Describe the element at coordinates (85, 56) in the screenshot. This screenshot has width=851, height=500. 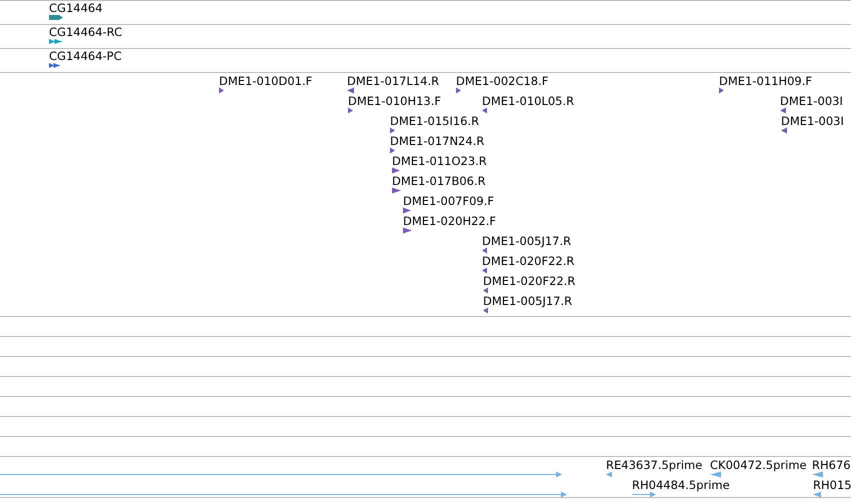
I see `feature-label: CG14464-PC` at that location.